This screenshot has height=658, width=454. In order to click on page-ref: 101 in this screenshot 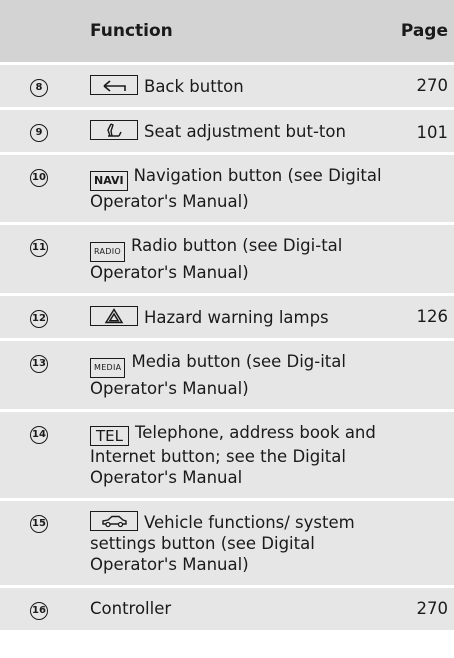, I will do `click(422, 132)`.